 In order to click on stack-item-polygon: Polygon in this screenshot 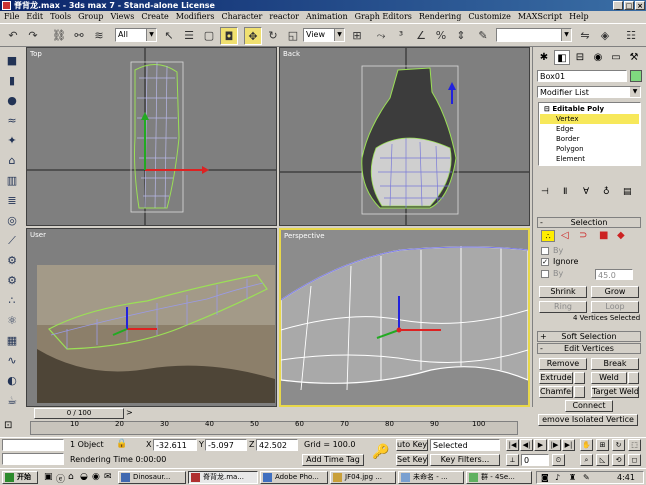, I will do `click(589, 149)`.